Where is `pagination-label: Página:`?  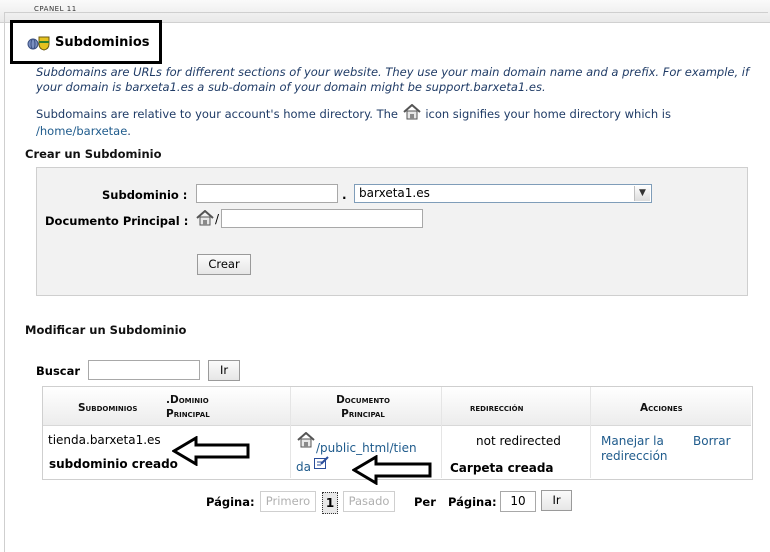 pagination-label: Página: is located at coordinates (230, 502).